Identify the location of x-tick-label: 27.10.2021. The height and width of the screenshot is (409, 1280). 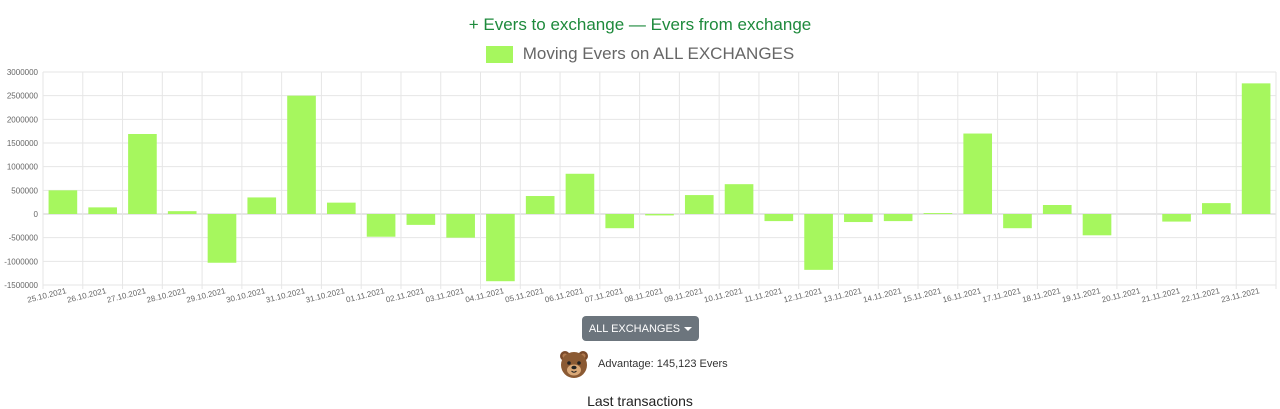
(127, 295).